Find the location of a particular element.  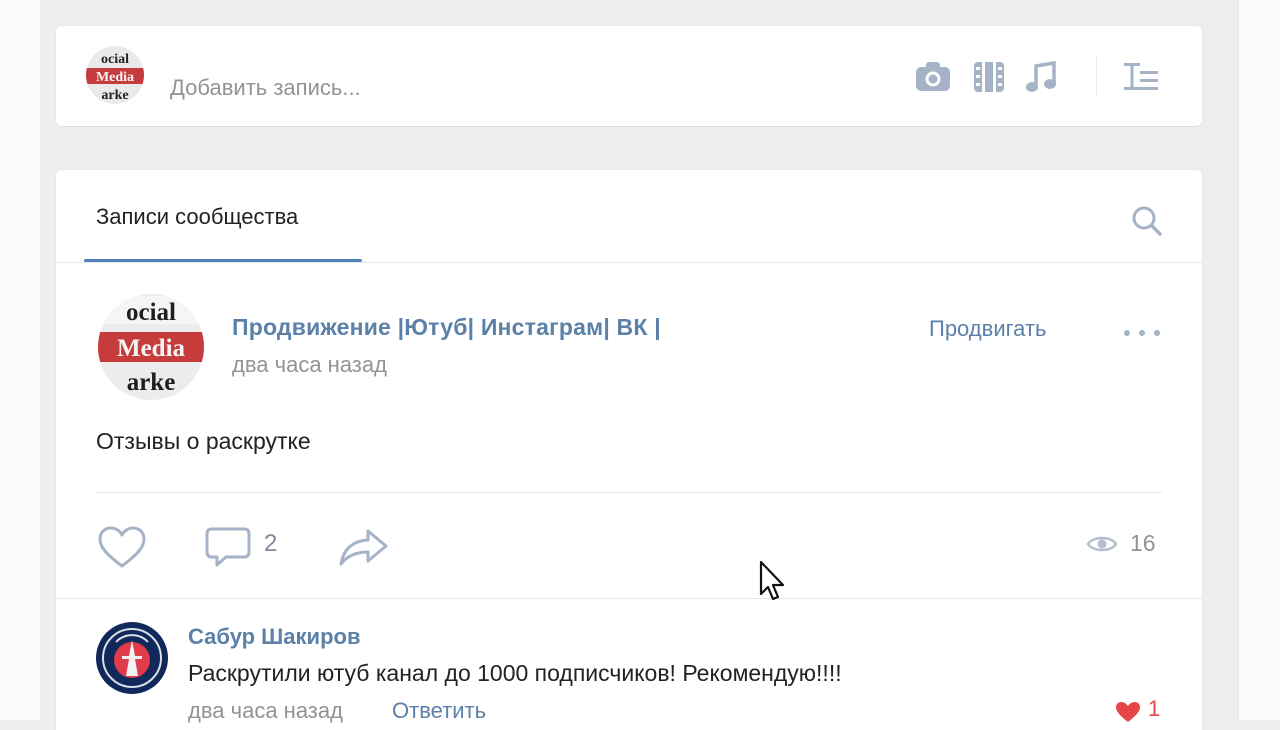

post-timestamp: два часа назад is located at coordinates (309, 365).